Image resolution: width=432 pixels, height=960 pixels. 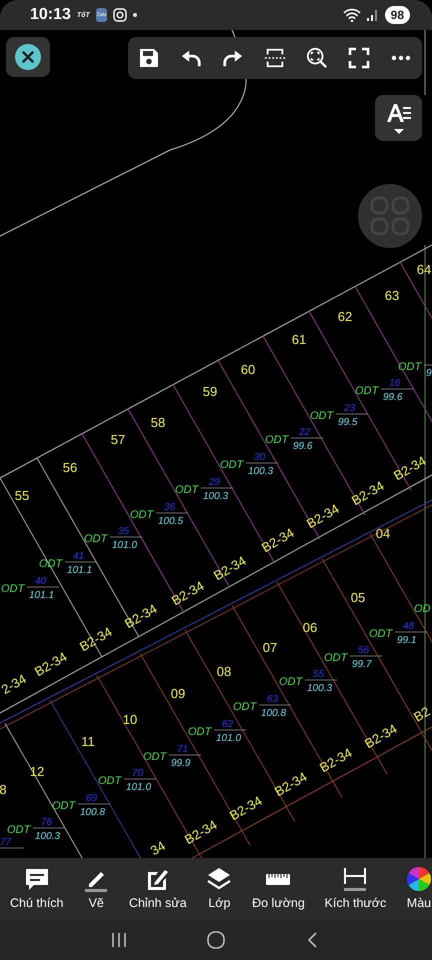 What do you see at coordinates (348, 422) in the screenshot?
I see `area-value: 99.5` at bounding box center [348, 422].